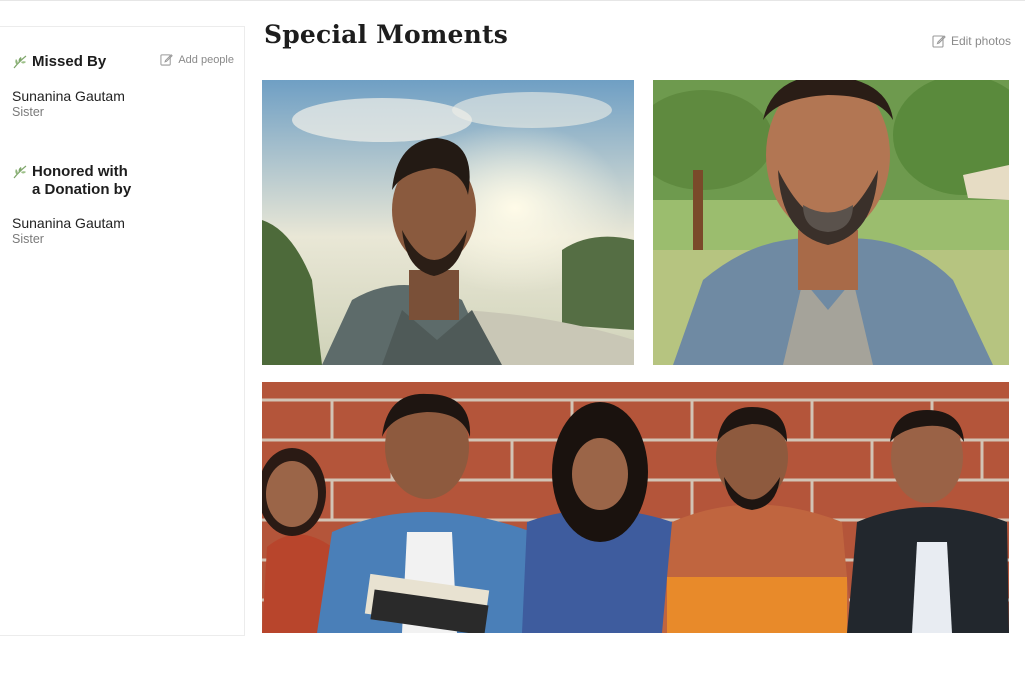 The image size is (1025, 685). I want to click on honored-person-name: Sunanina Gautam, so click(68, 223).